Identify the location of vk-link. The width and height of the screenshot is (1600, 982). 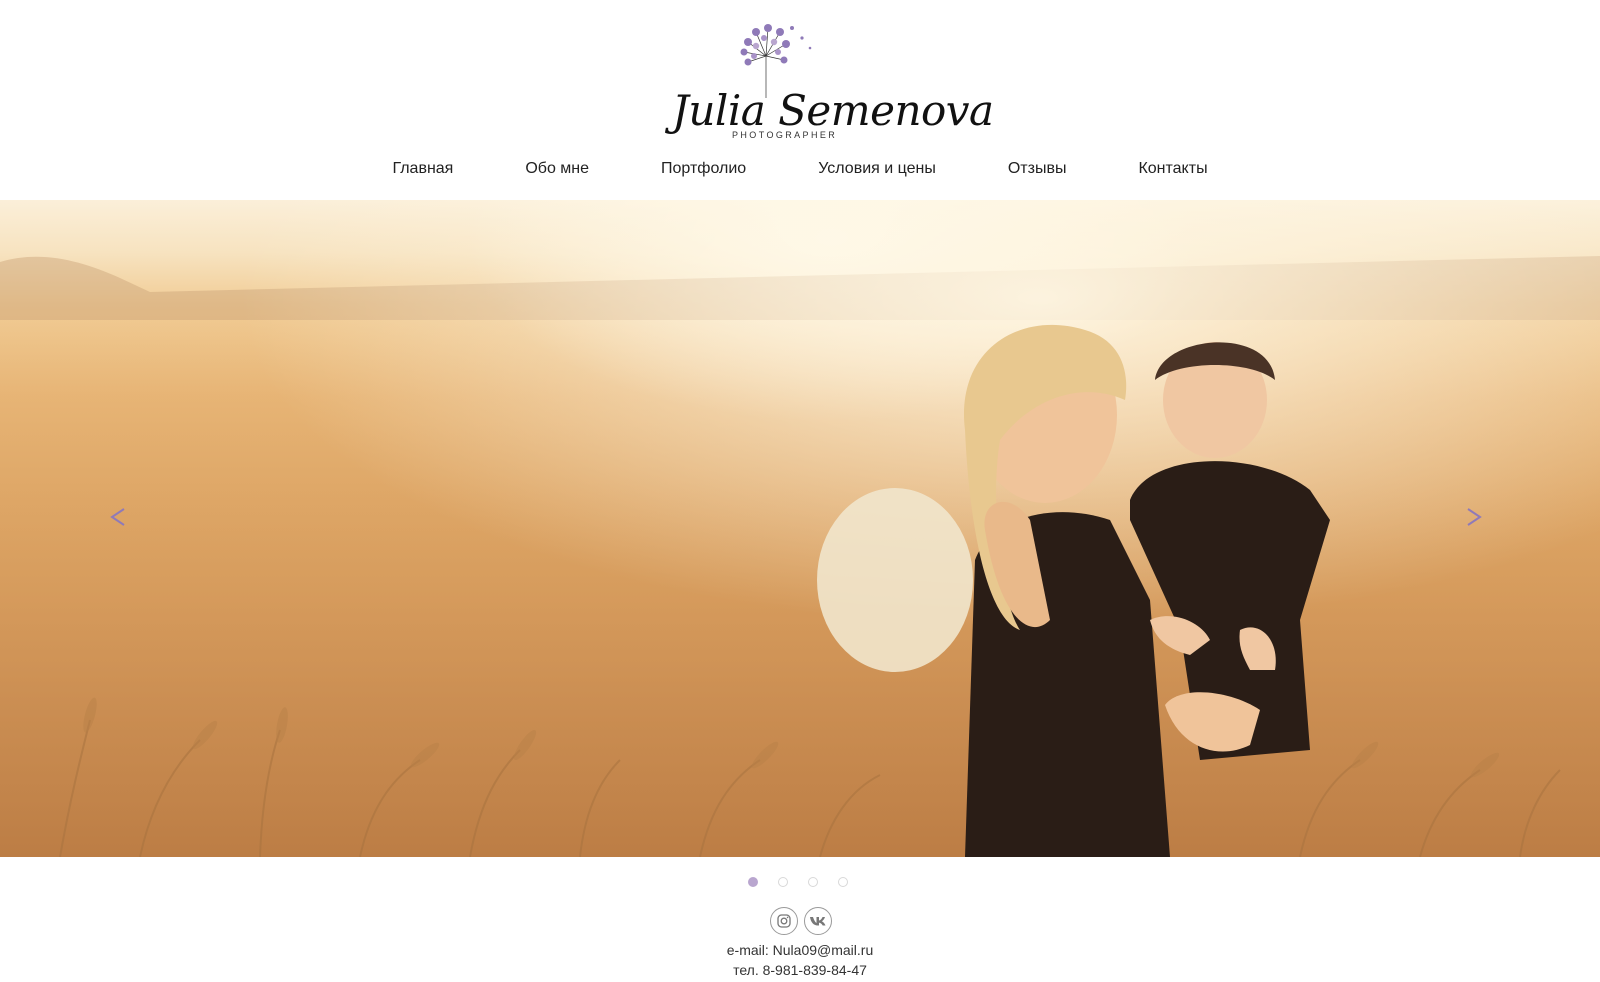
(818, 921).